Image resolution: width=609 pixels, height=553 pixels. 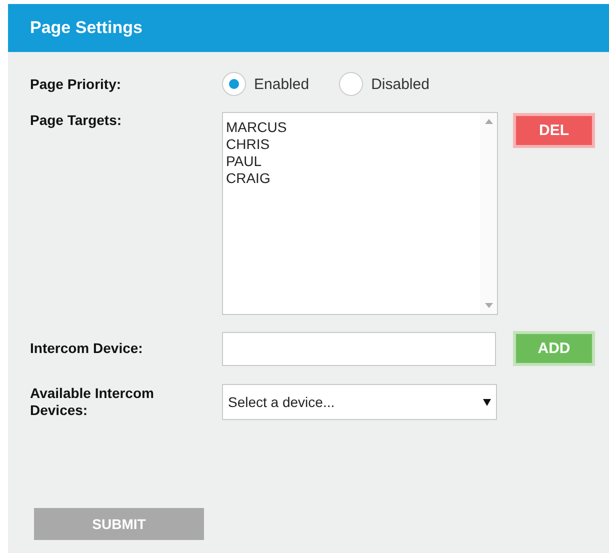 I want to click on list-item: CRAIG, so click(x=248, y=178).